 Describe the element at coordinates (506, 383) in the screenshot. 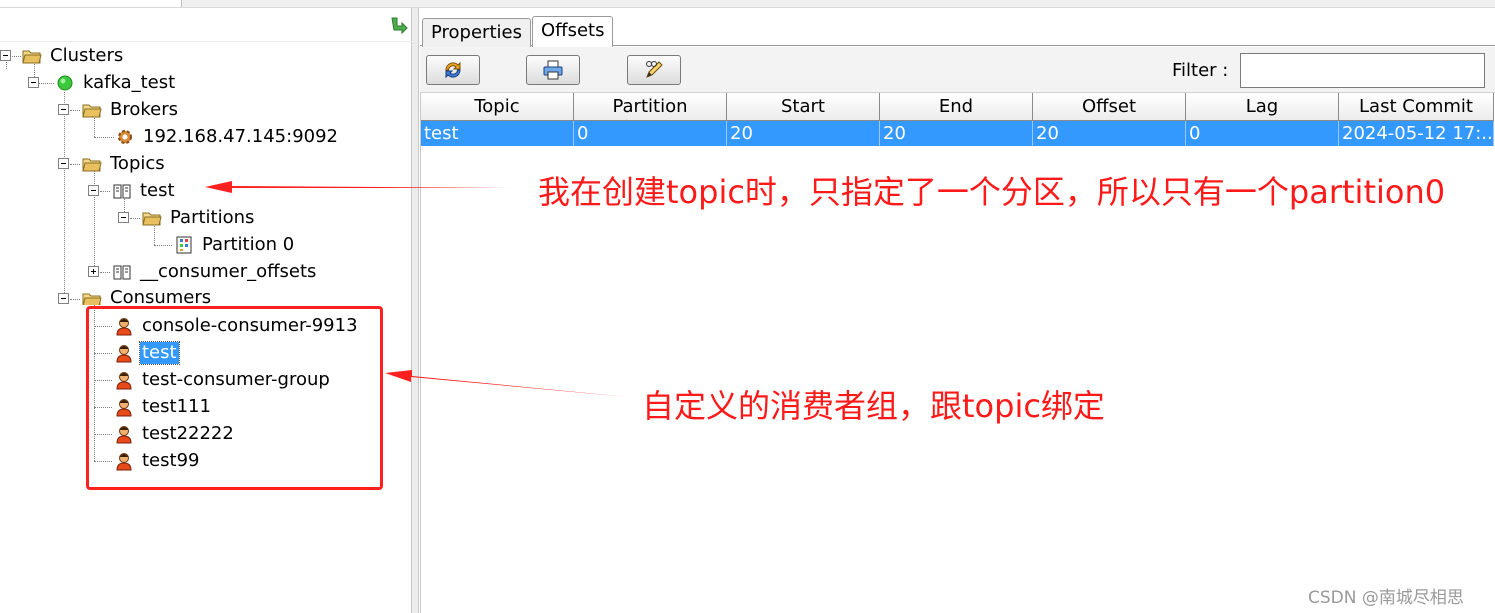

I see `annotation-arrow-consumer` at that location.